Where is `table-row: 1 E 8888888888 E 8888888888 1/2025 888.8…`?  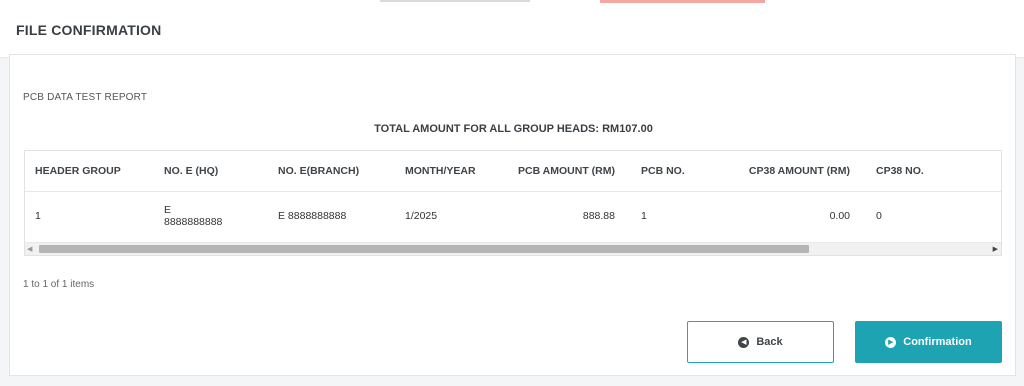 table-row: 1 E 8888888888 E 8888888888 1/2025 888.8… is located at coordinates (513, 216).